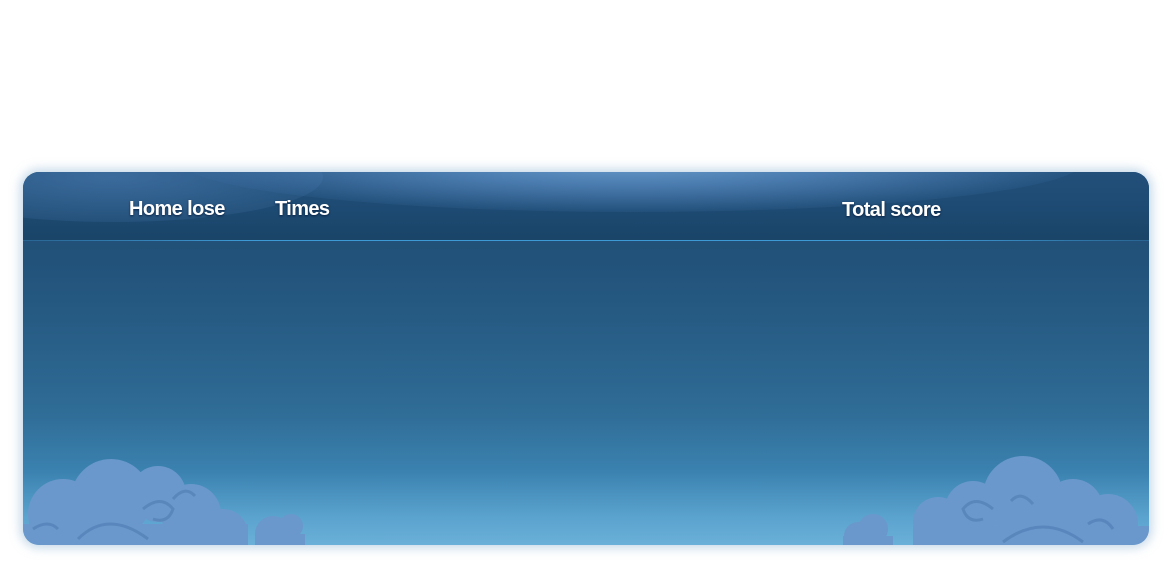 The image size is (1172, 567). I want to click on column-header-home-lose: Home lose, so click(177, 209).